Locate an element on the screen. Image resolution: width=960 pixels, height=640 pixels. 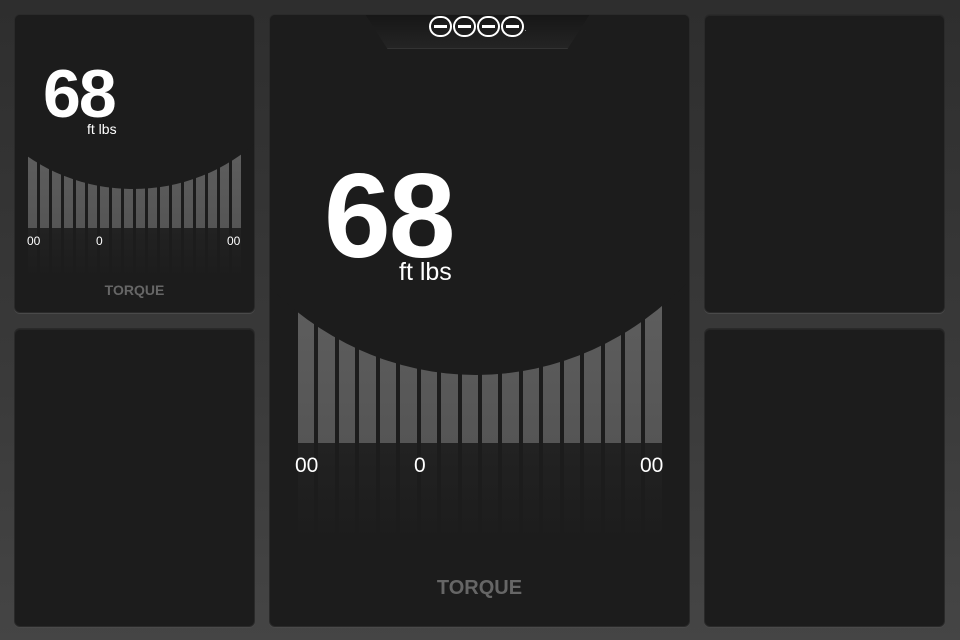
logo-letter: R is located at coordinates (488, 26).